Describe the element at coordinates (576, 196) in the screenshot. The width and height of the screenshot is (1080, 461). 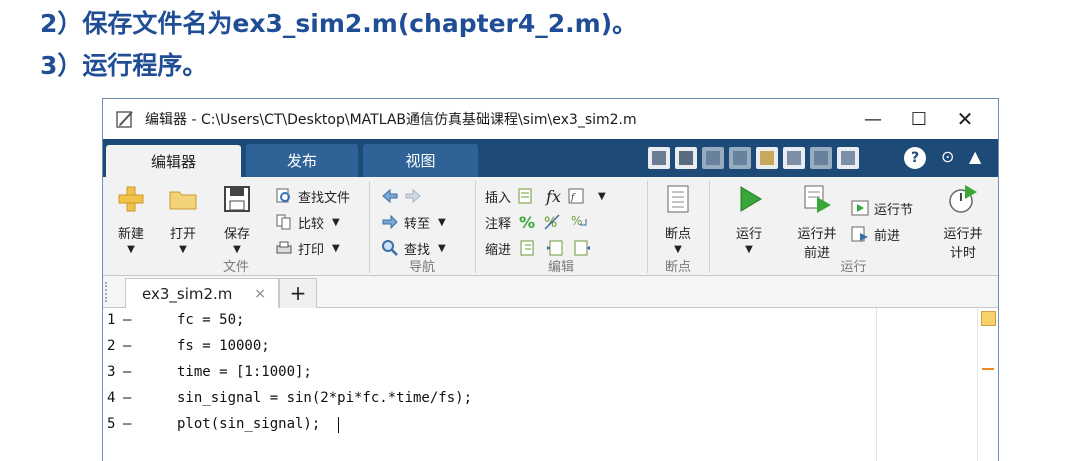
I see `insert-fx-box-icon: f` at that location.